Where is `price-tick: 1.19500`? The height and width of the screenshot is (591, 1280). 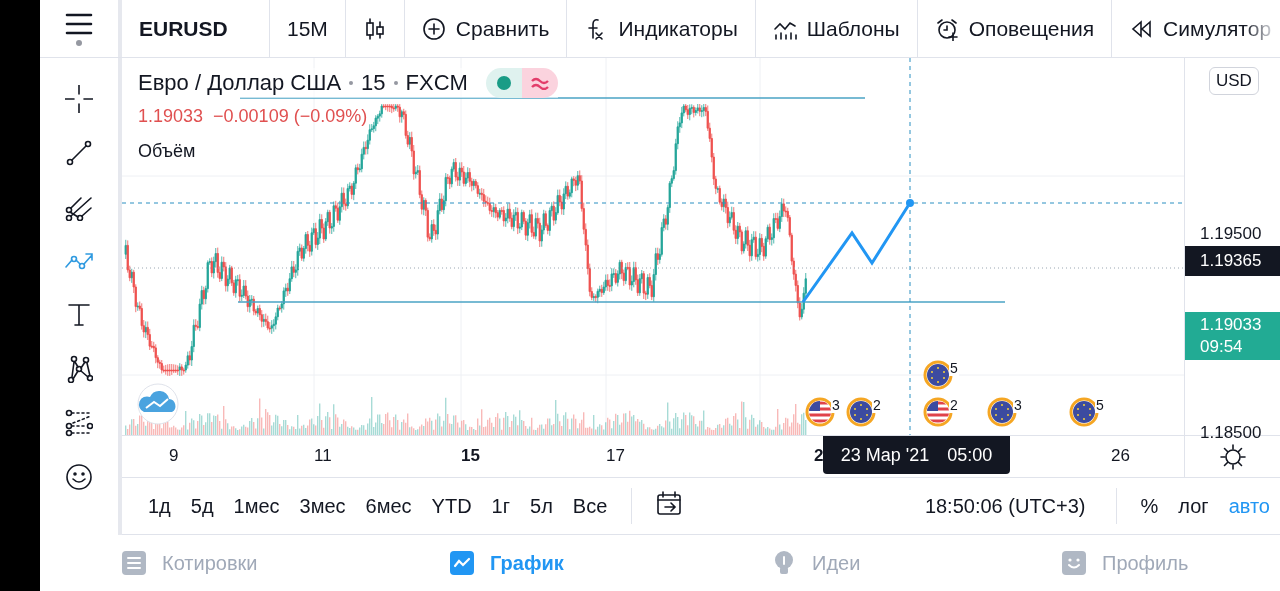
price-tick: 1.19500 is located at coordinates (1231, 234).